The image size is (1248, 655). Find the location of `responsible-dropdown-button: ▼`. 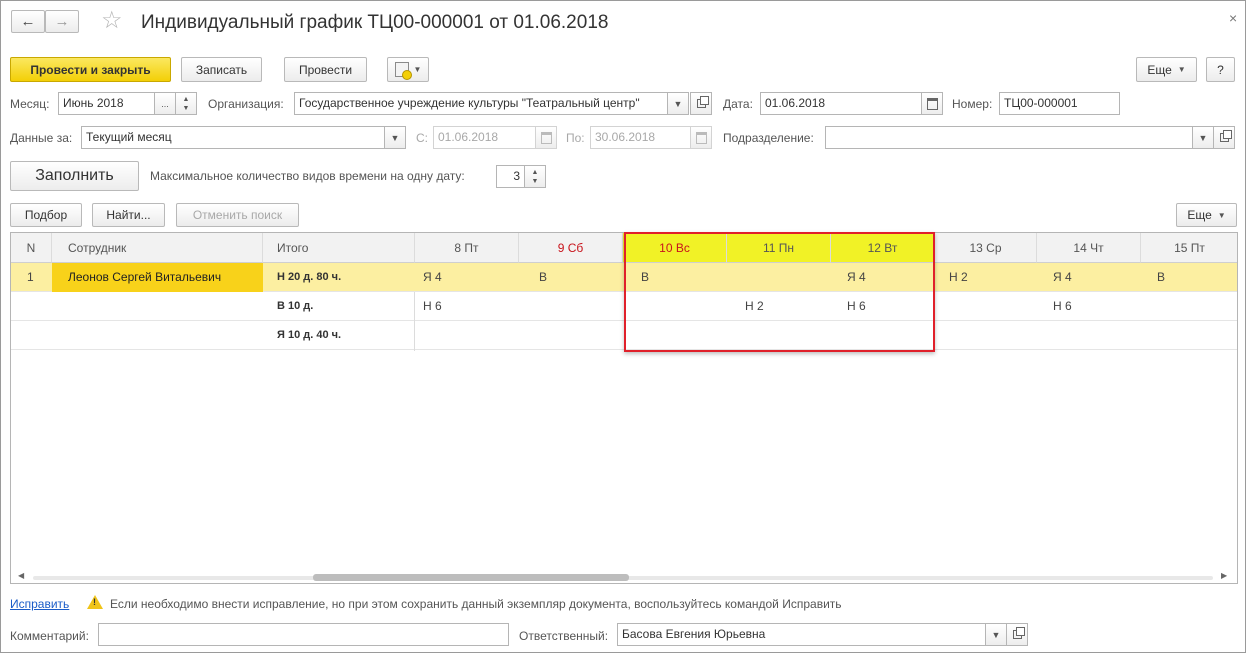

responsible-dropdown-button: ▼ is located at coordinates (996, 634).